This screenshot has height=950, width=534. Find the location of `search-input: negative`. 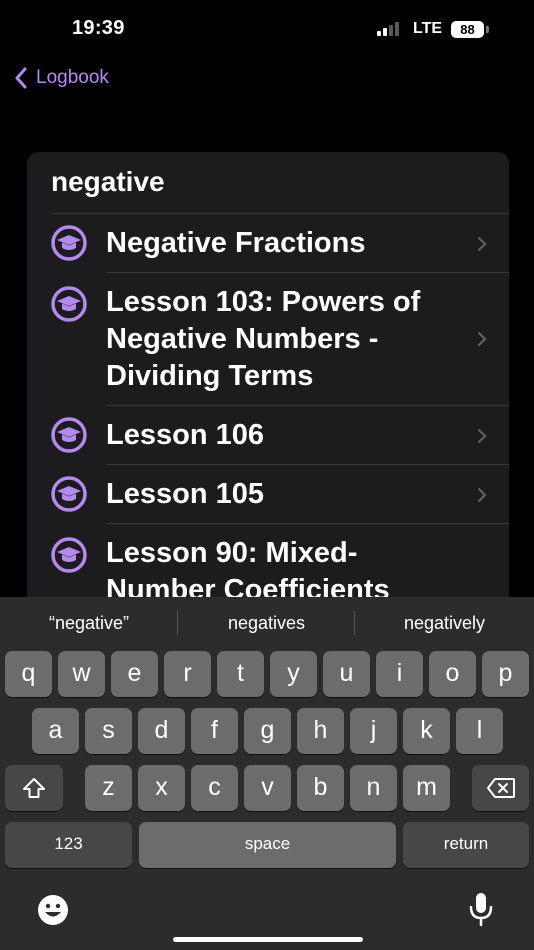

search-input: negative is located at coordinates (108, 182).